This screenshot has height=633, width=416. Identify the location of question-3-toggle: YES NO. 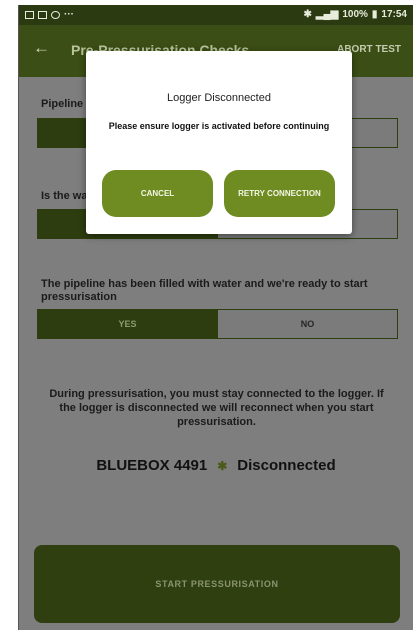
(217, 324).